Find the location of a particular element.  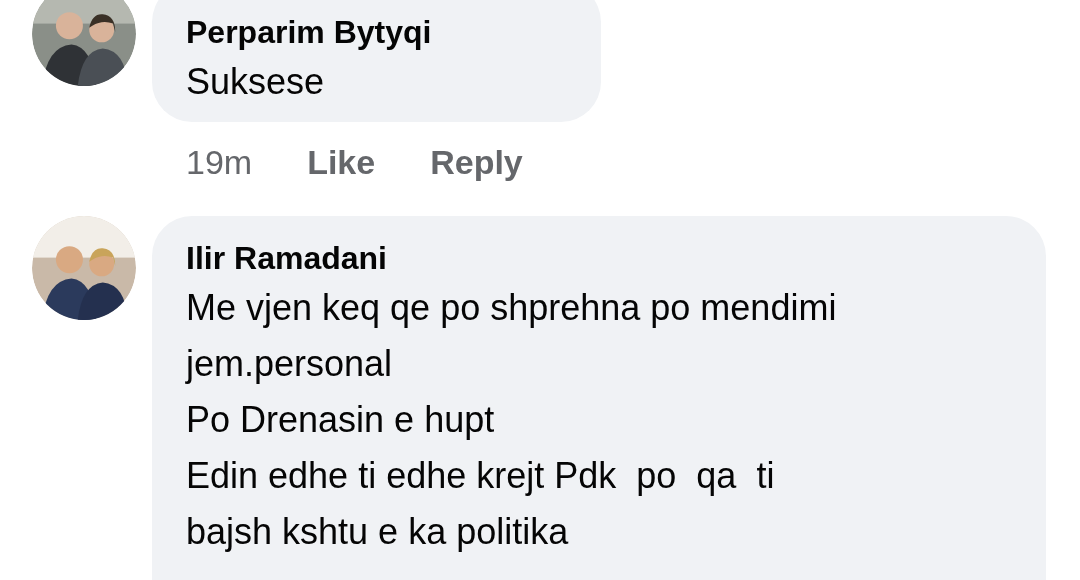

author-name: Perparim Bytyqi is located at coordinates (309, 32).